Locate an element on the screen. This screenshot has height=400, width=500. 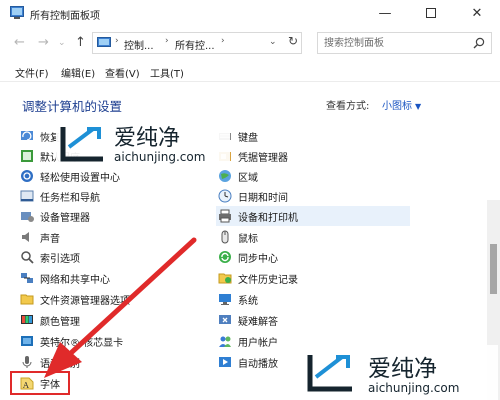
cp-item-troubleshooting: 疑难解答 is located at coordinates (248, 320).